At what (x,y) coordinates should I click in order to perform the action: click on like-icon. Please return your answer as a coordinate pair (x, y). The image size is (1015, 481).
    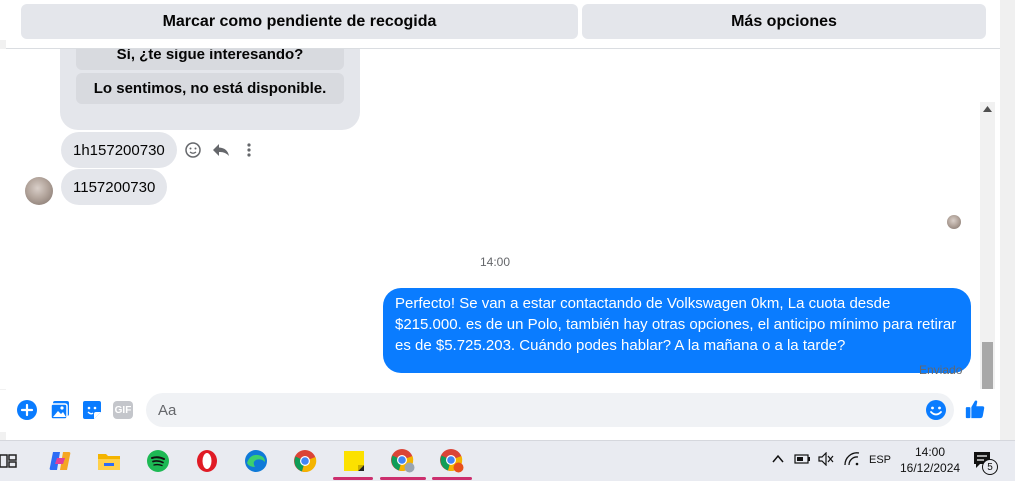
    Looking at the image, I should click on (975, 409).